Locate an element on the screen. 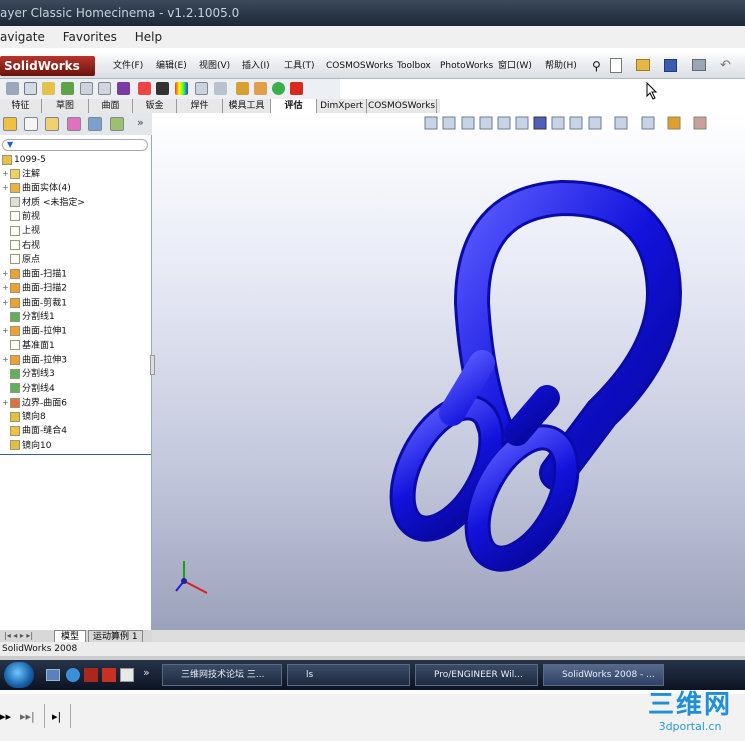 This screenshot has height=741, width=745. tree-item: 材质 <未指定> is located at coordinates (43, 203).